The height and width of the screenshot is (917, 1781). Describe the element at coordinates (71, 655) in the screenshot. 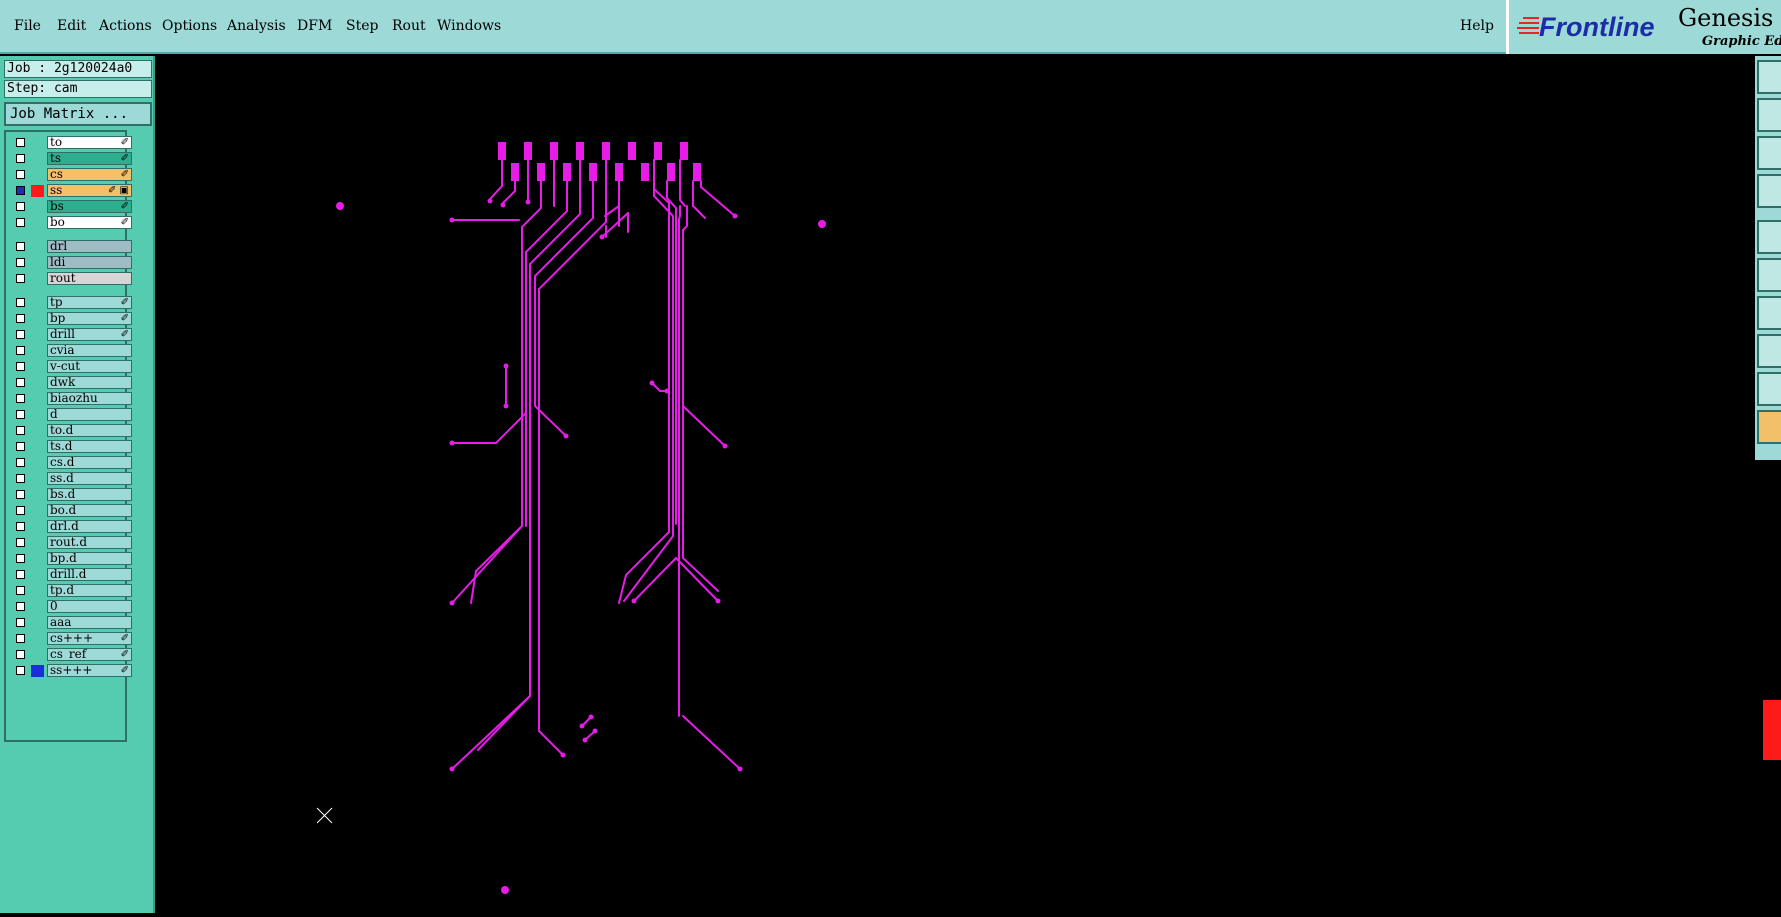

I see `layer-row-cs_ref: cs_ref ✐` at that location.